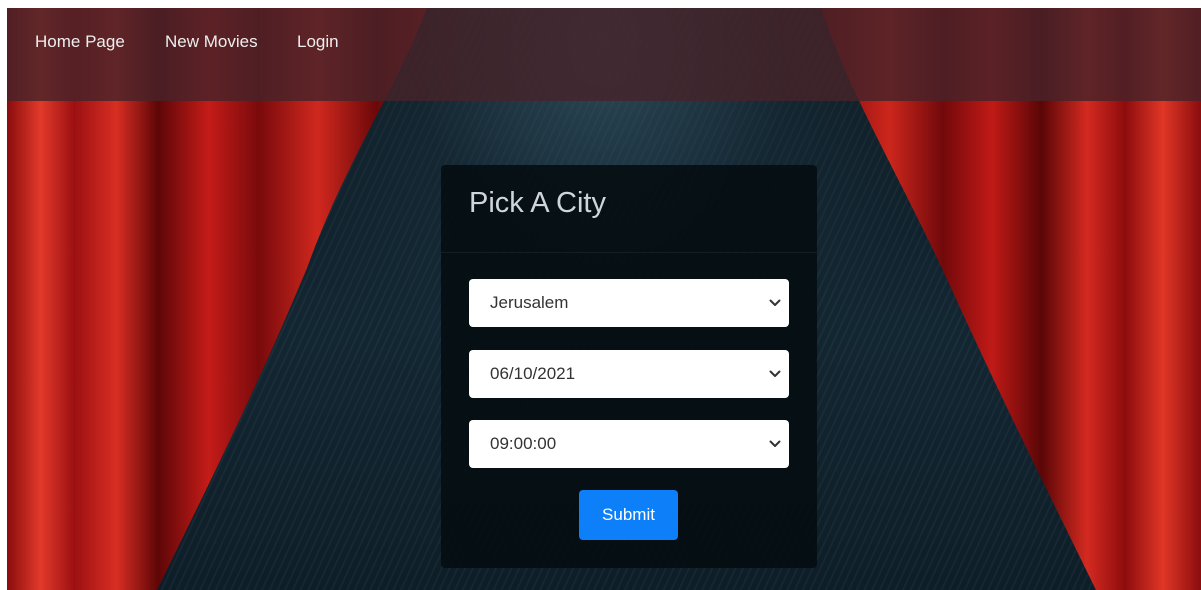 This screenshot has width=1201, height=590. Describe the element at coordinates (529, 302) in the screenshot. I see `city-select-value: Jerusalem` at that location.